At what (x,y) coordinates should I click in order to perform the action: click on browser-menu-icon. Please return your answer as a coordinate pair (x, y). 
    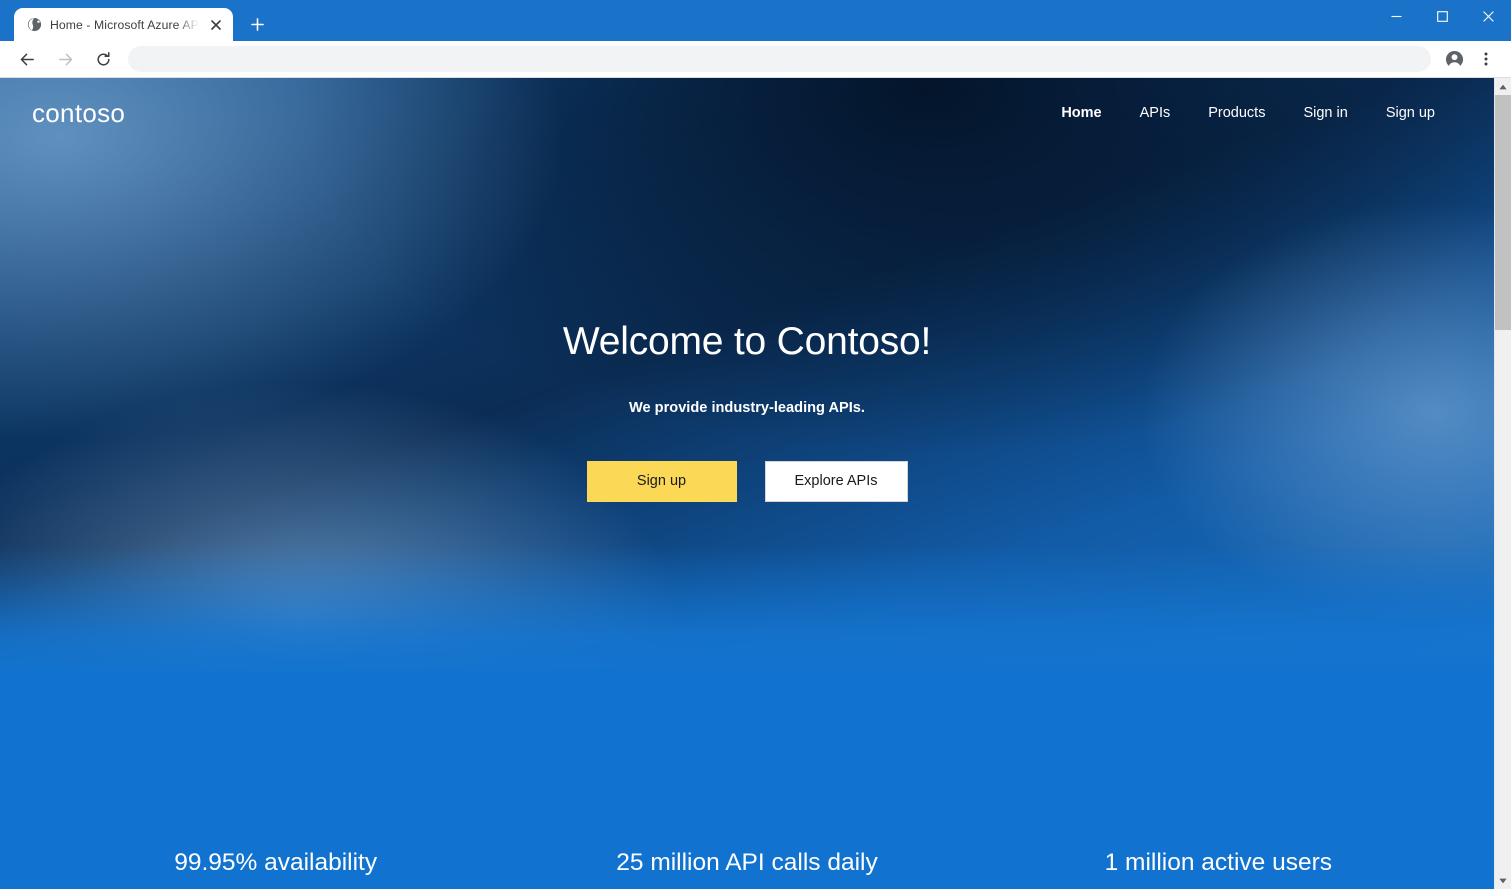
    Looking at the image, I should click on (1486, 59).